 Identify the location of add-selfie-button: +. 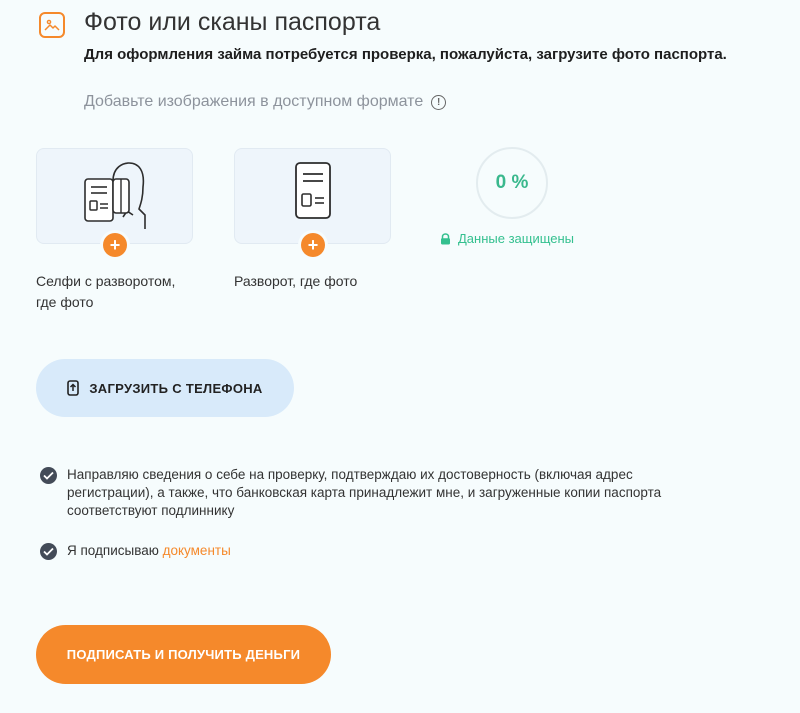
(115, 245).